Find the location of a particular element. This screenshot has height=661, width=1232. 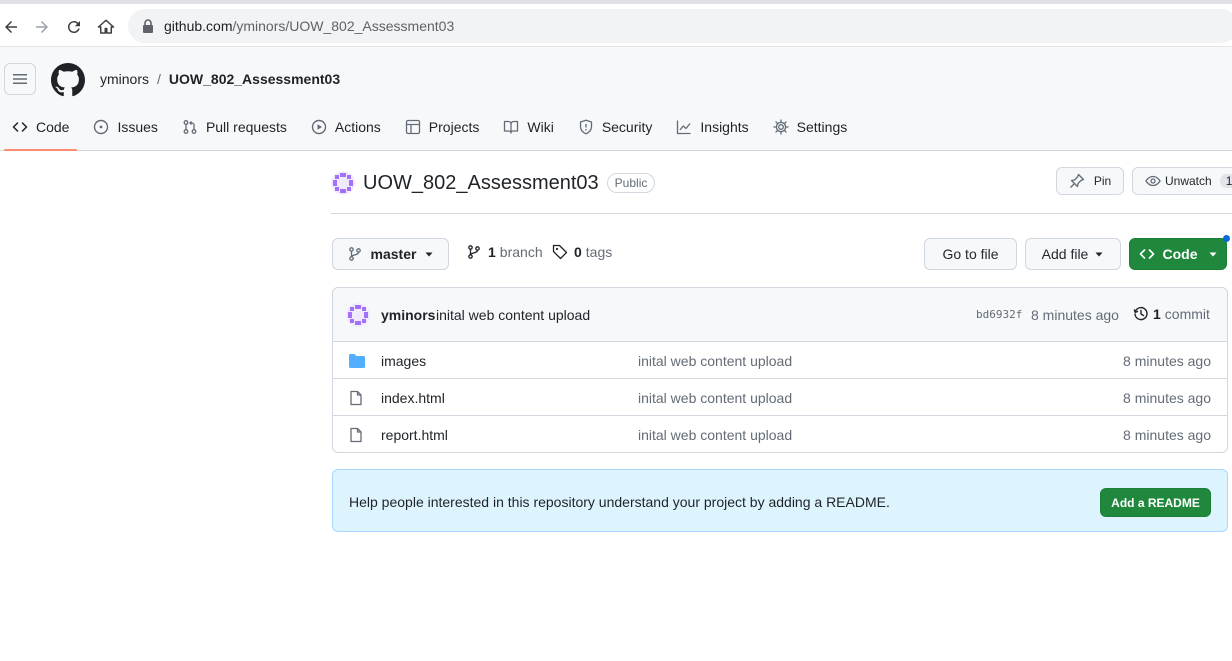

tab-label: Pull requests is located at coordinates (246, 127).